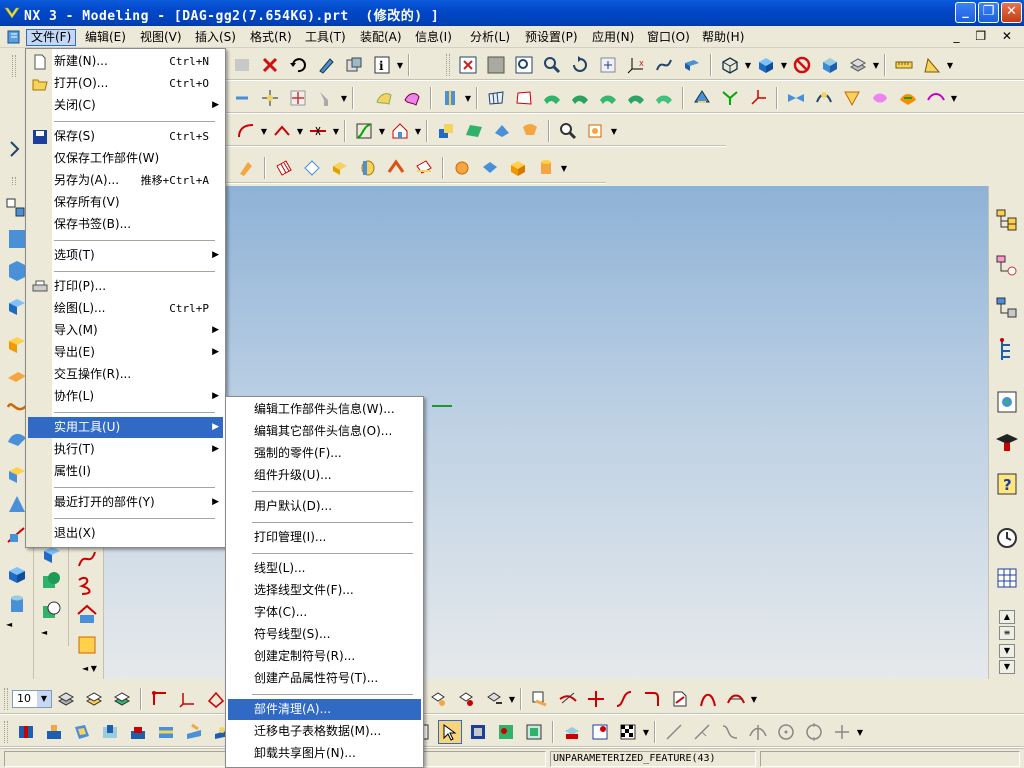 The height and width of the screenshot is (768, 1024). What do you see at coordinates (668, 37) in the screenshot?
I see `menu-window: 窗口(O)` at bounding box center [668, 37].